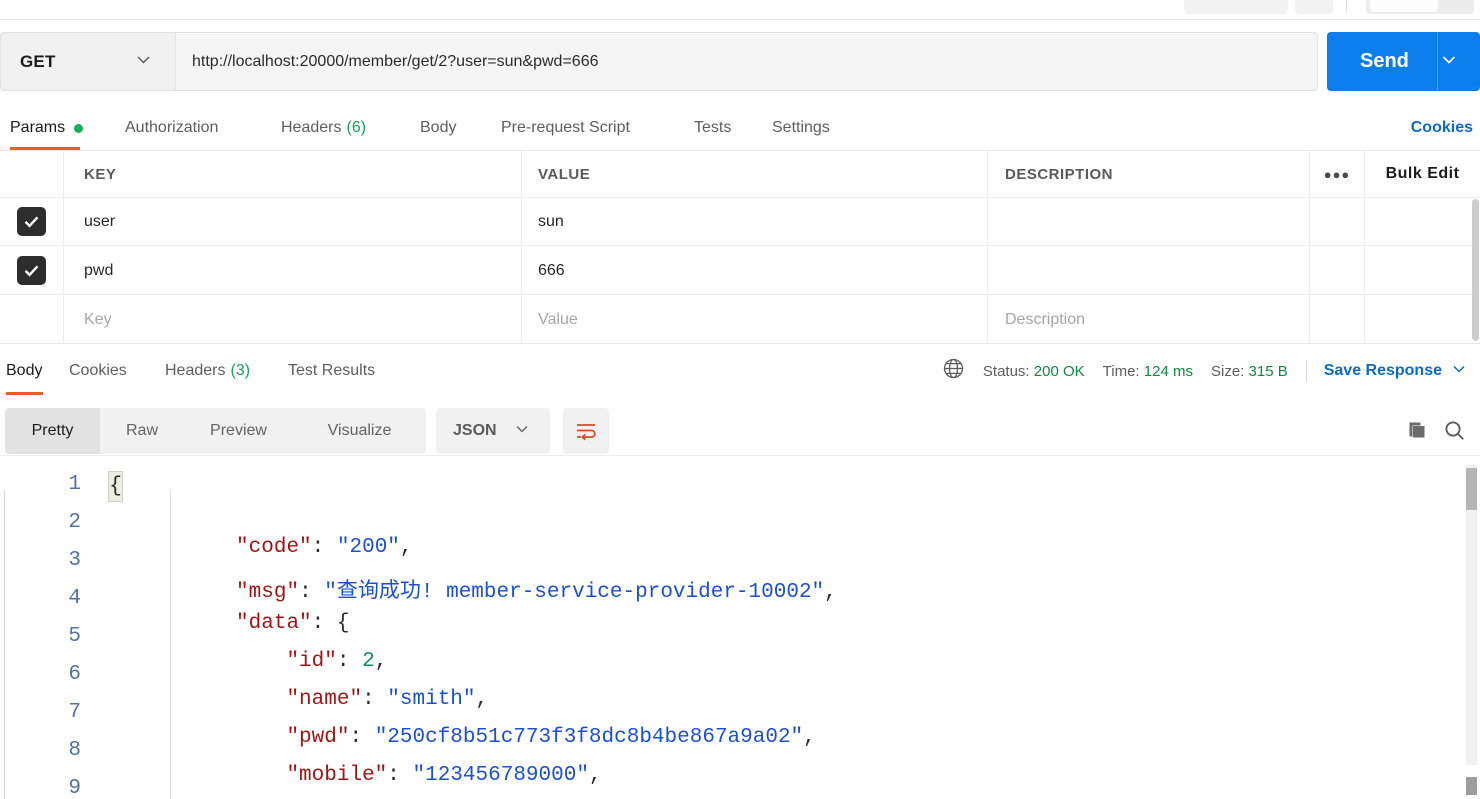 The image size is (1480, 799). I want to click on row-value: 666, so click(755, 270).